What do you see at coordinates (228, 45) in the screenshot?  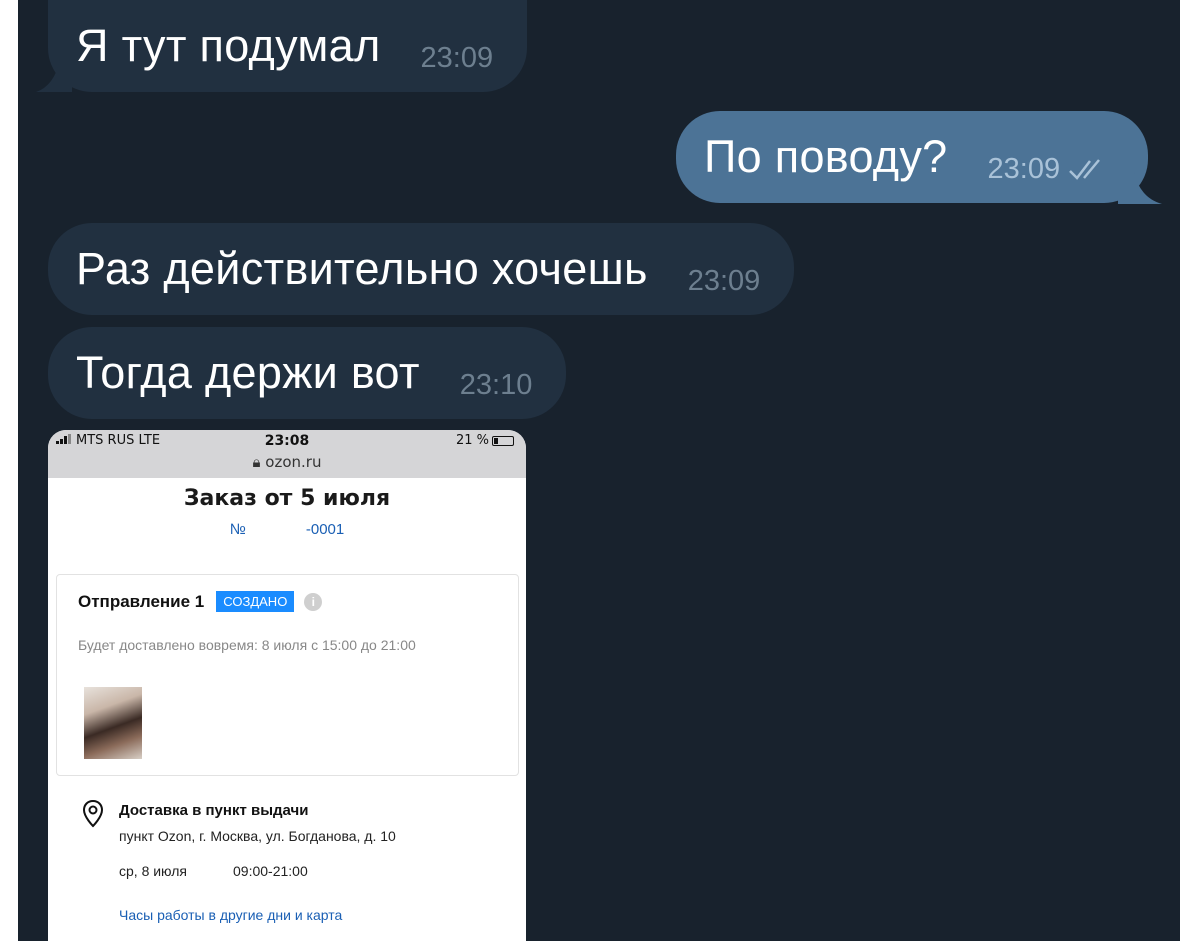 I see `message-text: Я тут подумал` at bounding box center [228, 45].